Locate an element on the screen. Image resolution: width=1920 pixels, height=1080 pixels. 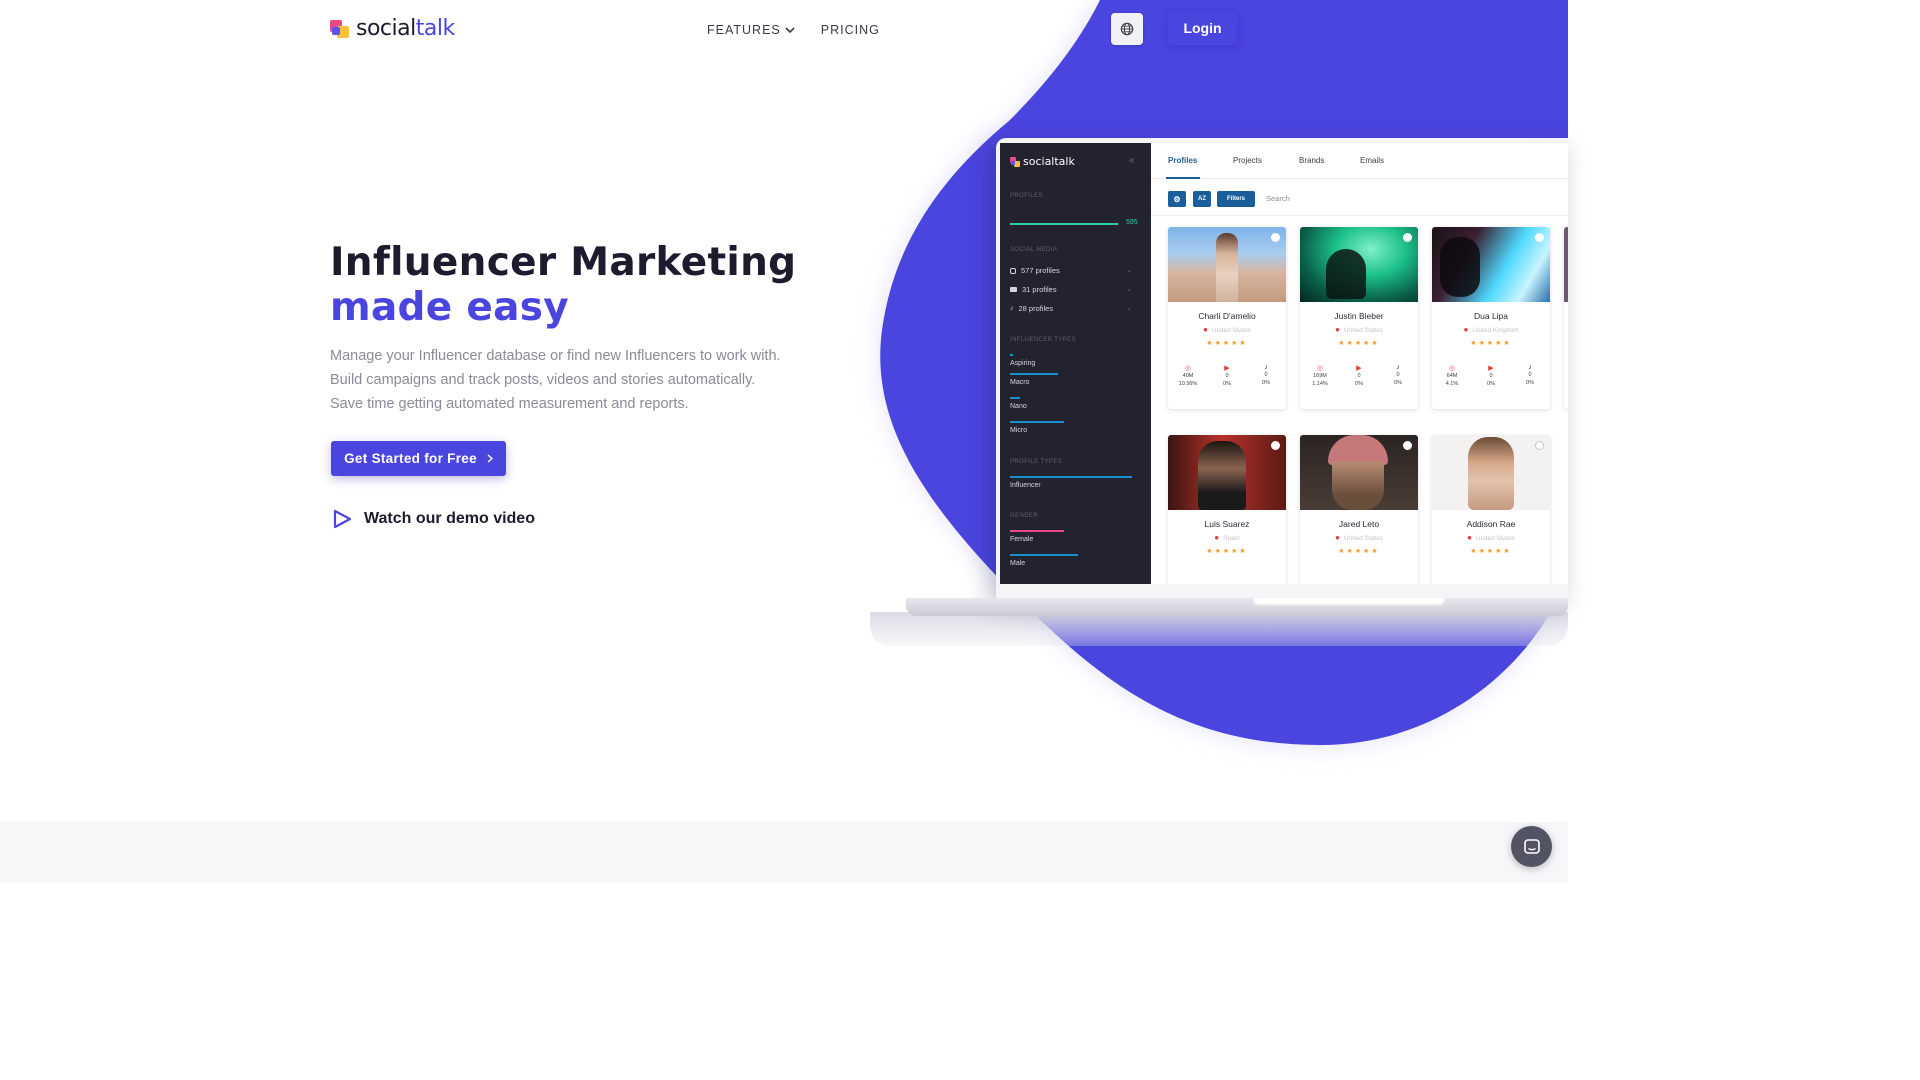
profile-card: Luis Suarez ● Spain ★★★★★ is located at coordinates (1227, 509).